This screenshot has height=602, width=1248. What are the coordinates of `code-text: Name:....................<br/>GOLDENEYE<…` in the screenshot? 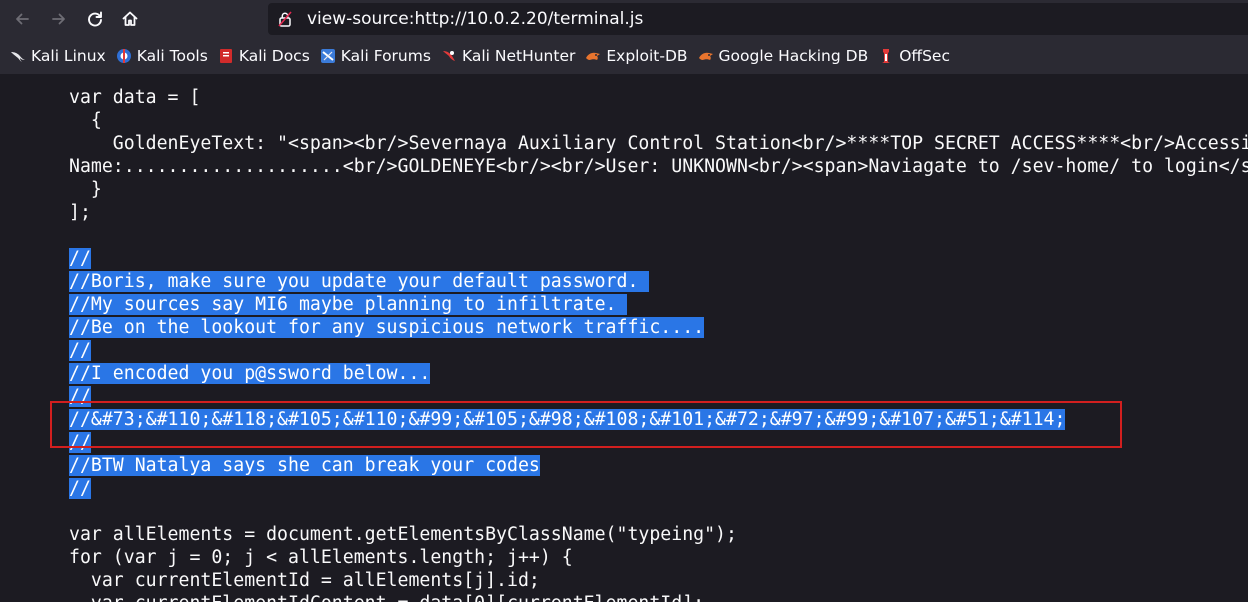 It's located at (658, 166).